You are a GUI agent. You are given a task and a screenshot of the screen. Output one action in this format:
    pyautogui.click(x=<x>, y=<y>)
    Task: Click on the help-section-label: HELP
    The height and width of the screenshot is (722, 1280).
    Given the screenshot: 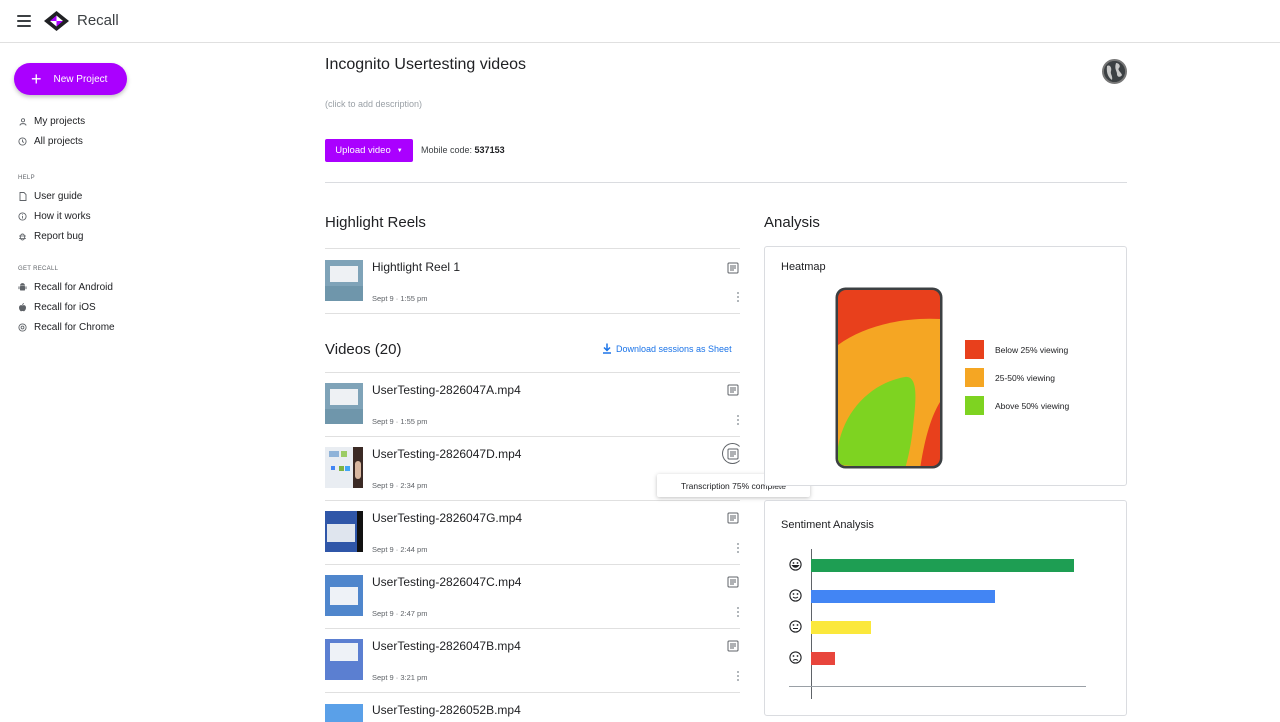 What is the action you would take?
    pyautogui.click(x=26, y=178)
    